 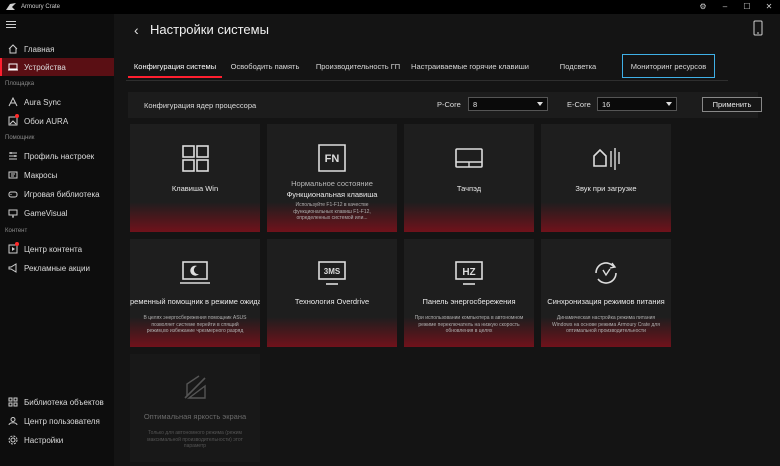 What do you see at coordinates (41, 175) in the screenshot?
I see `sidebar-item-label: Макросы` at bounding box center [41, 175].